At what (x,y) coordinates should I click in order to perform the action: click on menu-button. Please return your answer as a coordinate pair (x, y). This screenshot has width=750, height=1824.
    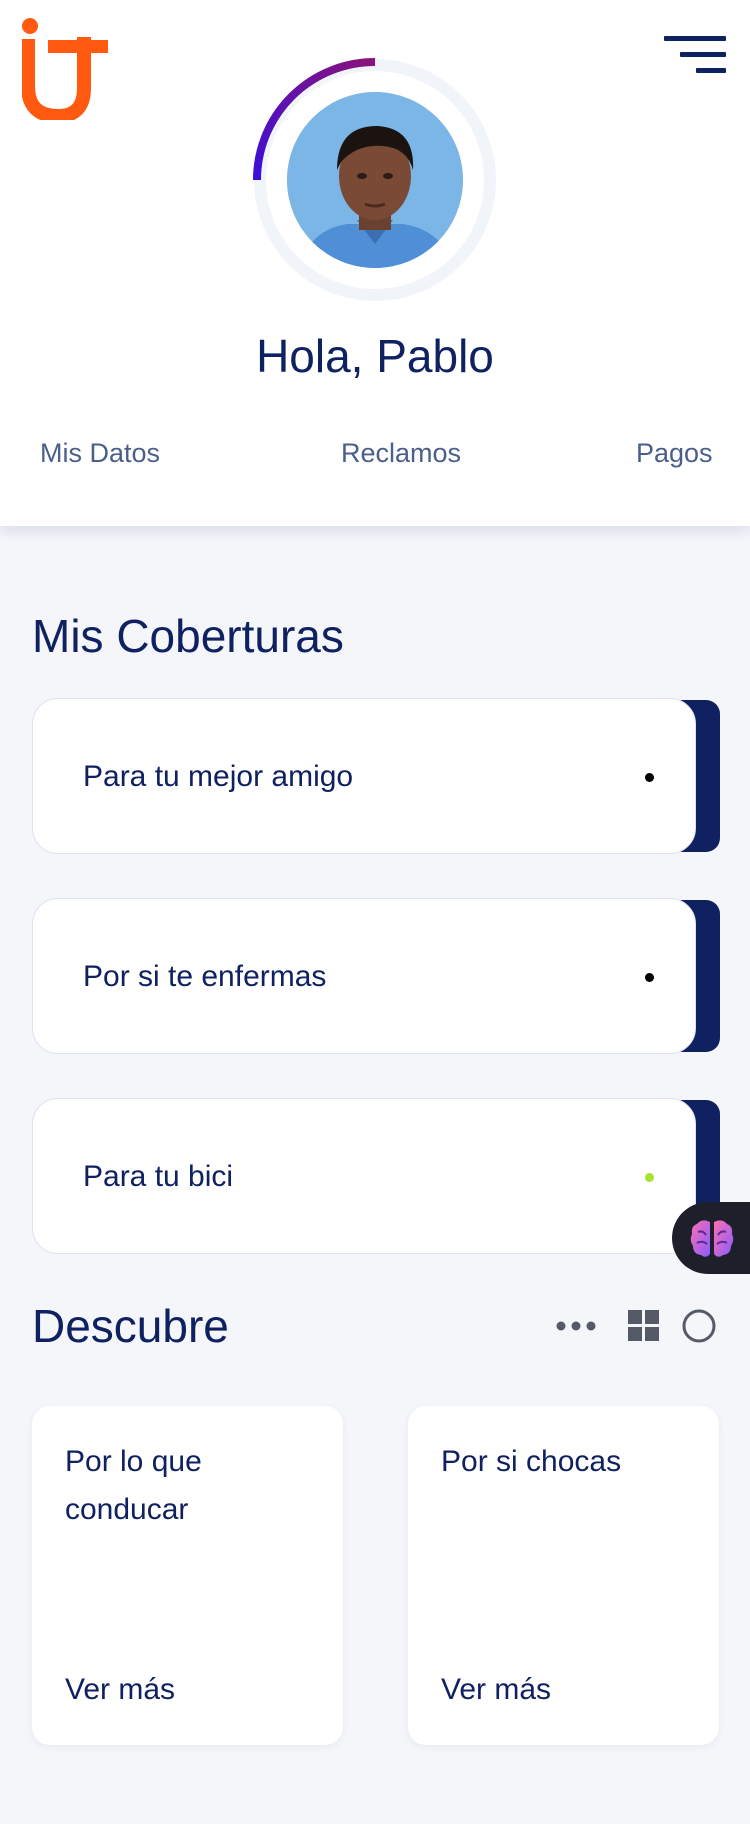
    Looking at the image, I should click on (694, 56).